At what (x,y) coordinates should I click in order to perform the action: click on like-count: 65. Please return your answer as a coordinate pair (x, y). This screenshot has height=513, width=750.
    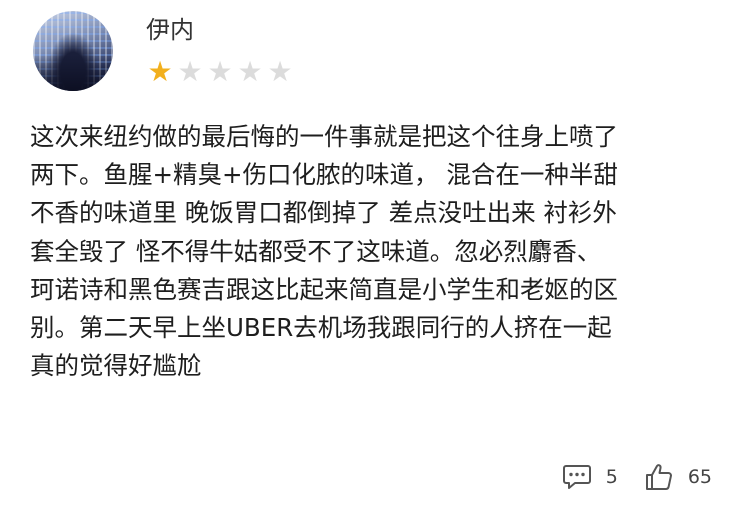
    Looking at the image, I should click on (699, 477).